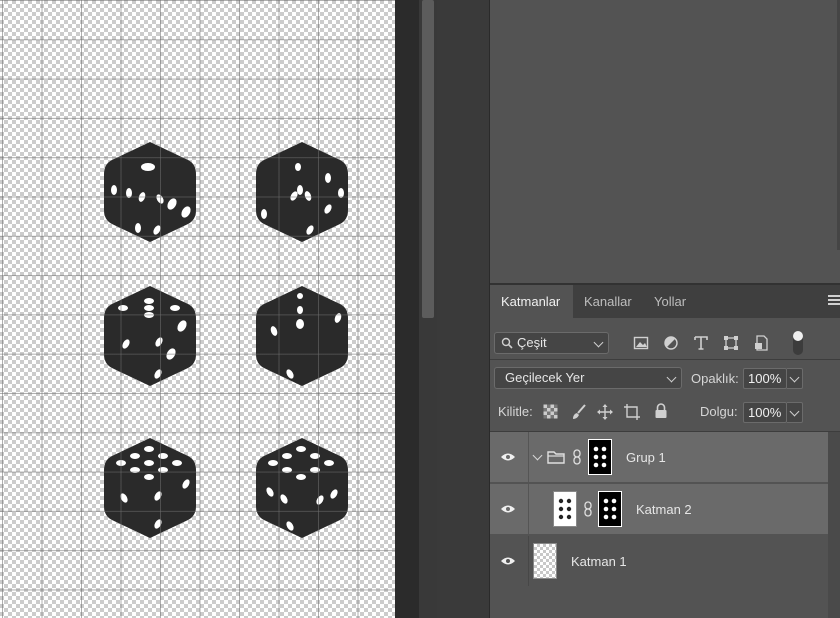 The width and height of the screenshot is (840, 618). I want to click on layer-filter-row: Çeşit, so click(665, 338).